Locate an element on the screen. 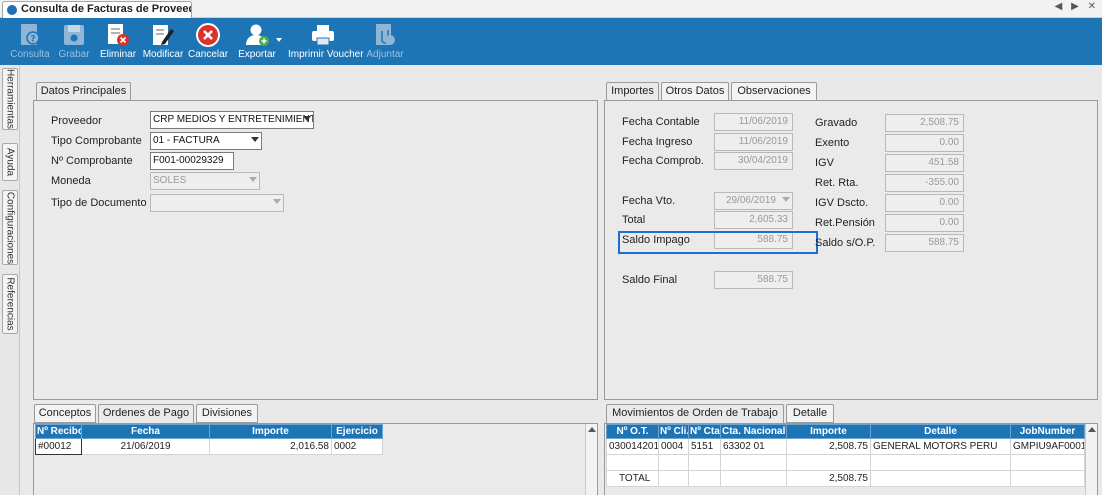  modificar-button: Modificar is located at coordinates (163, 41).